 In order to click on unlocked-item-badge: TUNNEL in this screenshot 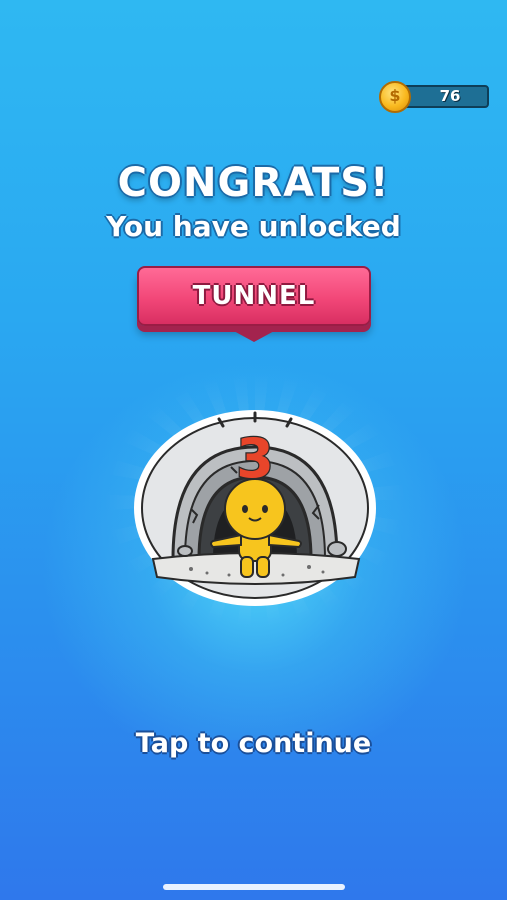, I will do `click(254, 296)`.